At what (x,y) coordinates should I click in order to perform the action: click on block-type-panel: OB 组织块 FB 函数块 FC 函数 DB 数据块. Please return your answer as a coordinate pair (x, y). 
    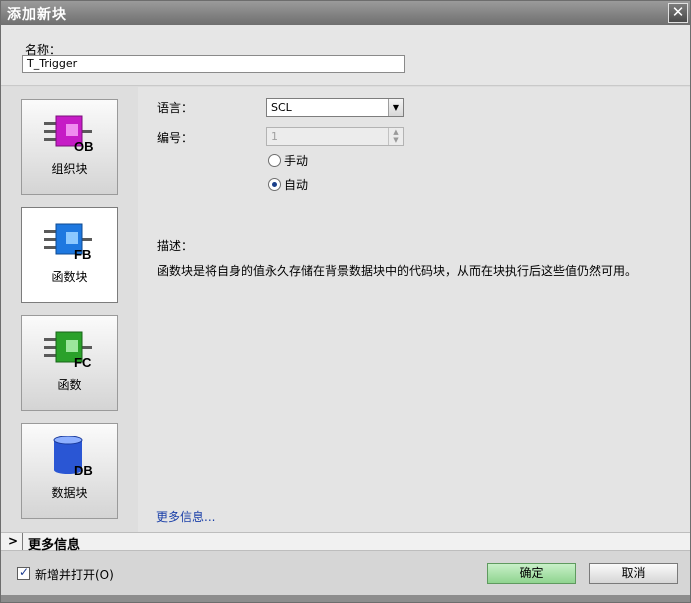
    Looking at the image, I should click on (69, 309).